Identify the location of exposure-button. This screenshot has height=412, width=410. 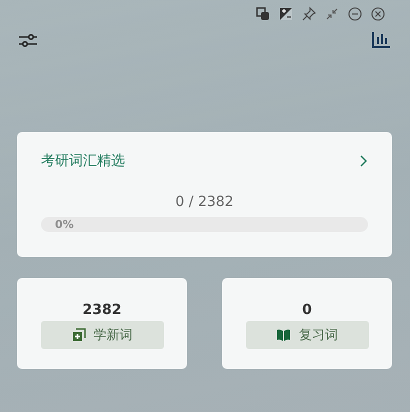
(286, 14).